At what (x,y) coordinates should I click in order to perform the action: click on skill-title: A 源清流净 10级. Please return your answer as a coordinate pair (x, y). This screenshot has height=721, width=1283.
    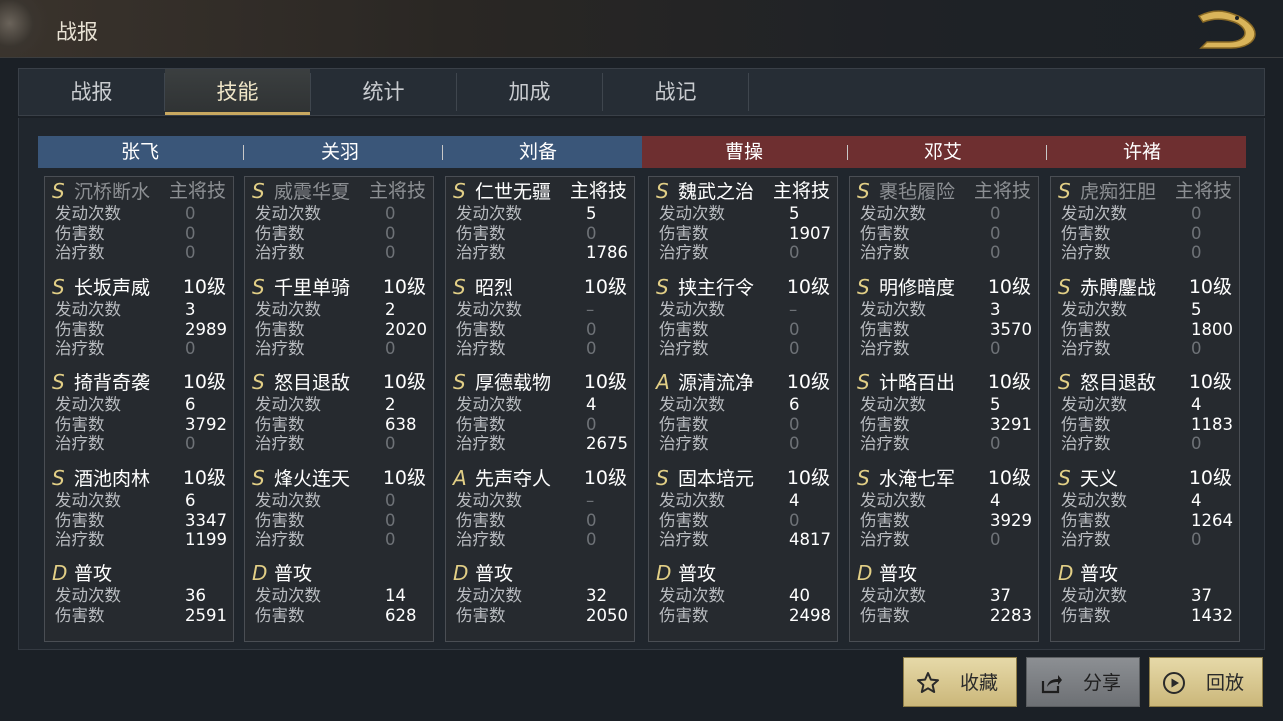
    Looking at the image, I should click on (745, 382).